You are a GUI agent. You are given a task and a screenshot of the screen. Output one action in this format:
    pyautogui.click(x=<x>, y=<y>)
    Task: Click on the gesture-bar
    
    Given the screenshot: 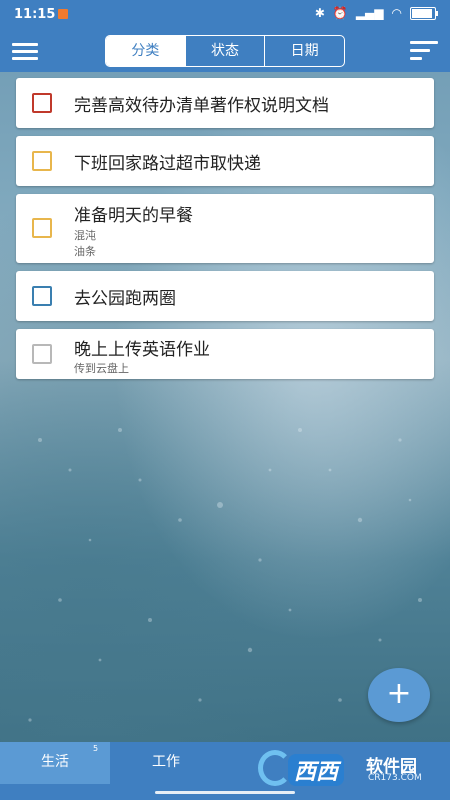 What is the action you would take?
    pyautogui.click(x=225, y=792)
    